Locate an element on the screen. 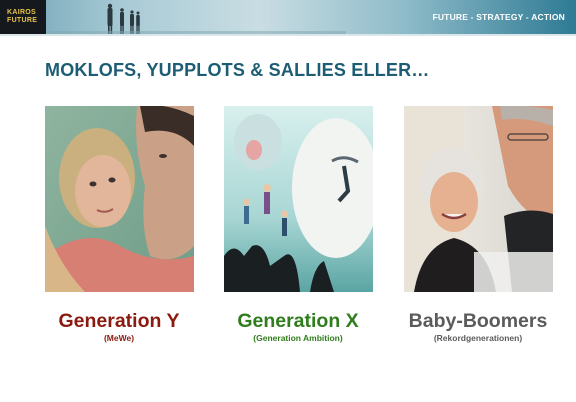 The height and width of the screenshot is (402, 576). generation-y-caption: Generation Y (MeWe) is located at coordinates (119, 327).